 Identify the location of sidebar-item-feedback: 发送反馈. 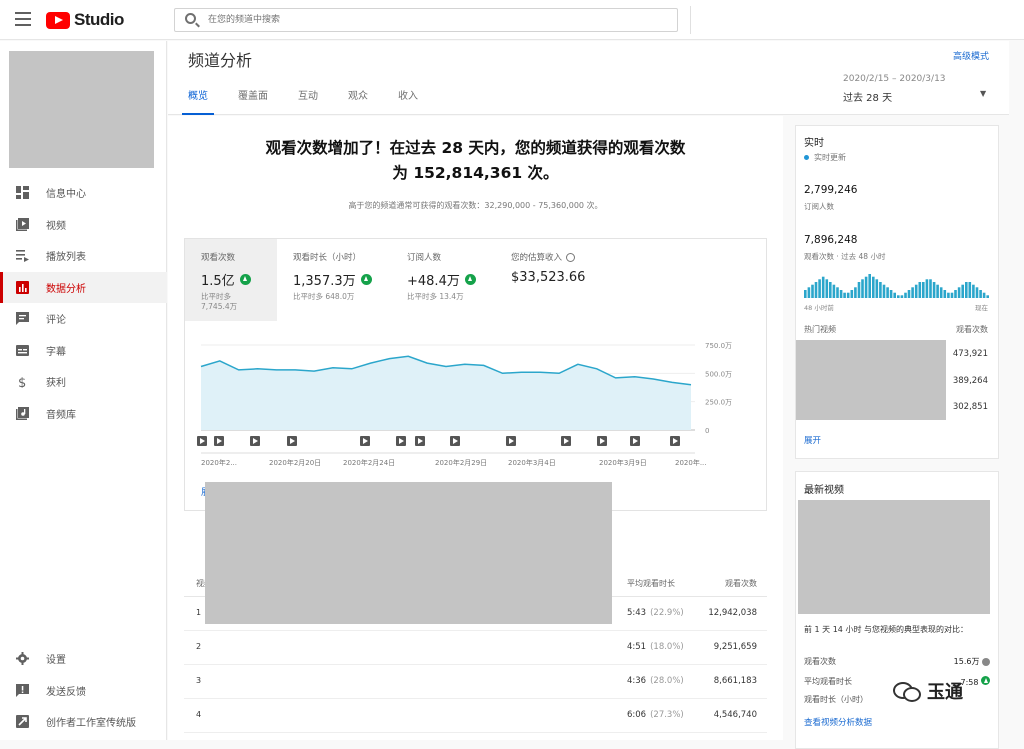
(83, 691).